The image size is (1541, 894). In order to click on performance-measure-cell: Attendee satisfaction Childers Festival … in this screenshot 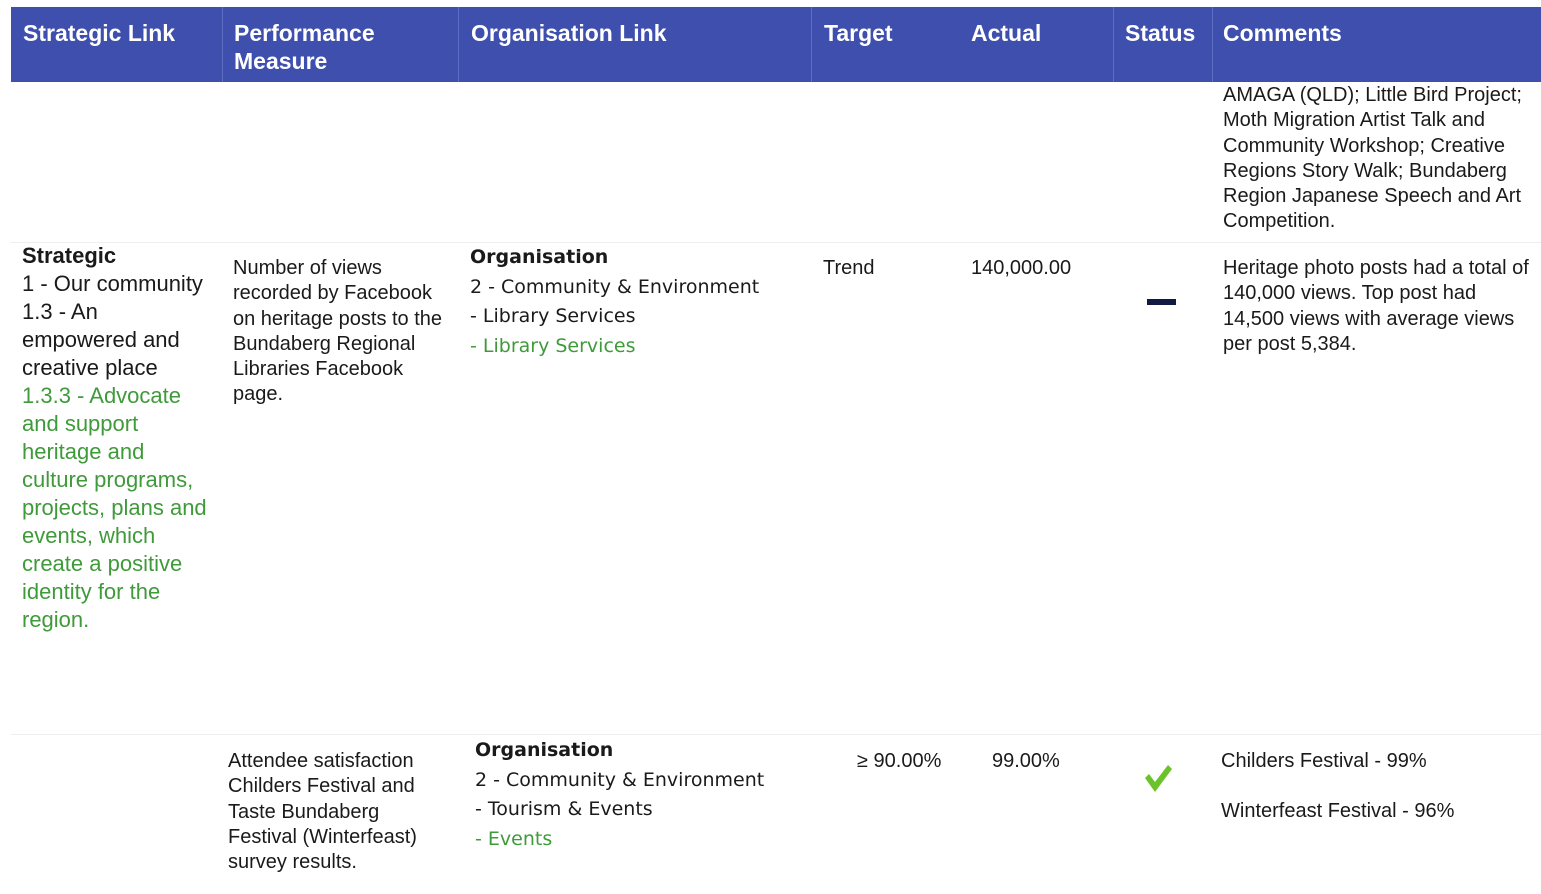, I will do `click(322, 812)`.